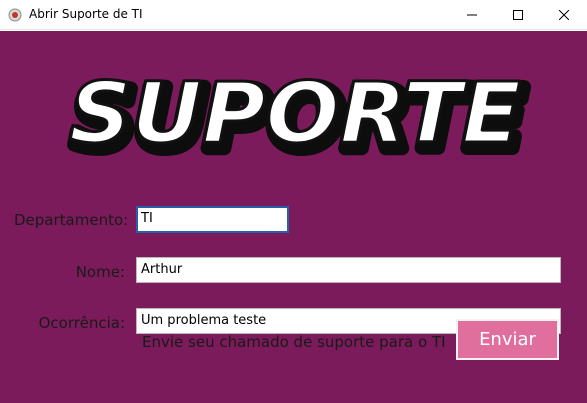 This screenshot has width=587, height=403. I want to click on departamento-label: Departamento:, so click(71, 220).